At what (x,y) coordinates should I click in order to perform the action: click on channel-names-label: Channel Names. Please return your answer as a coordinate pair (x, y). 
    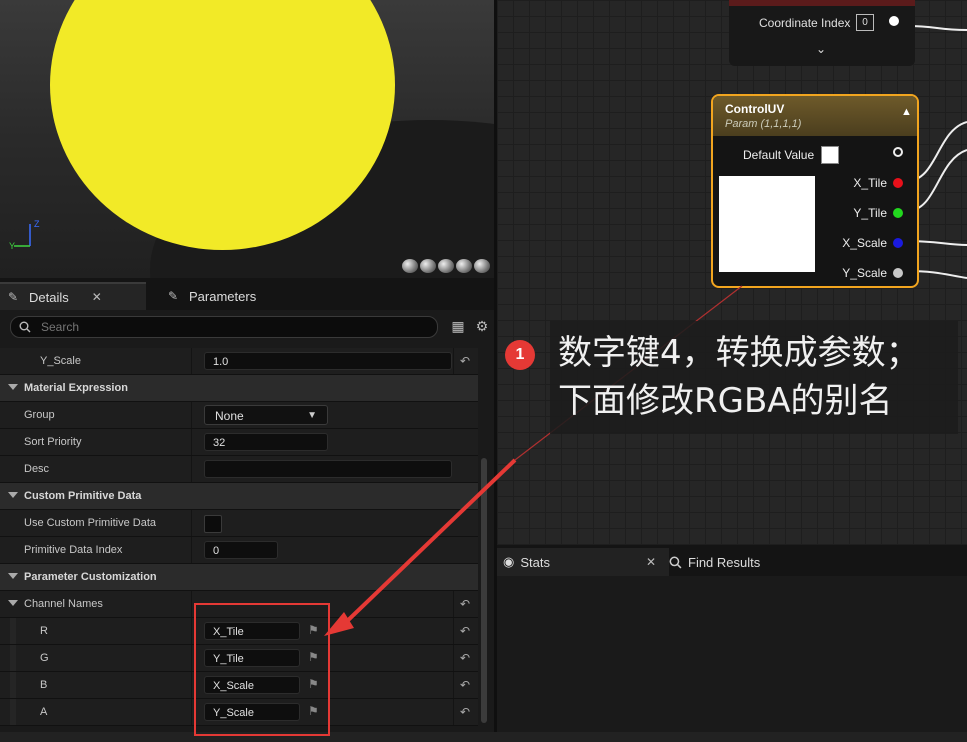
    Looking at the image, I should click on (63, 604).